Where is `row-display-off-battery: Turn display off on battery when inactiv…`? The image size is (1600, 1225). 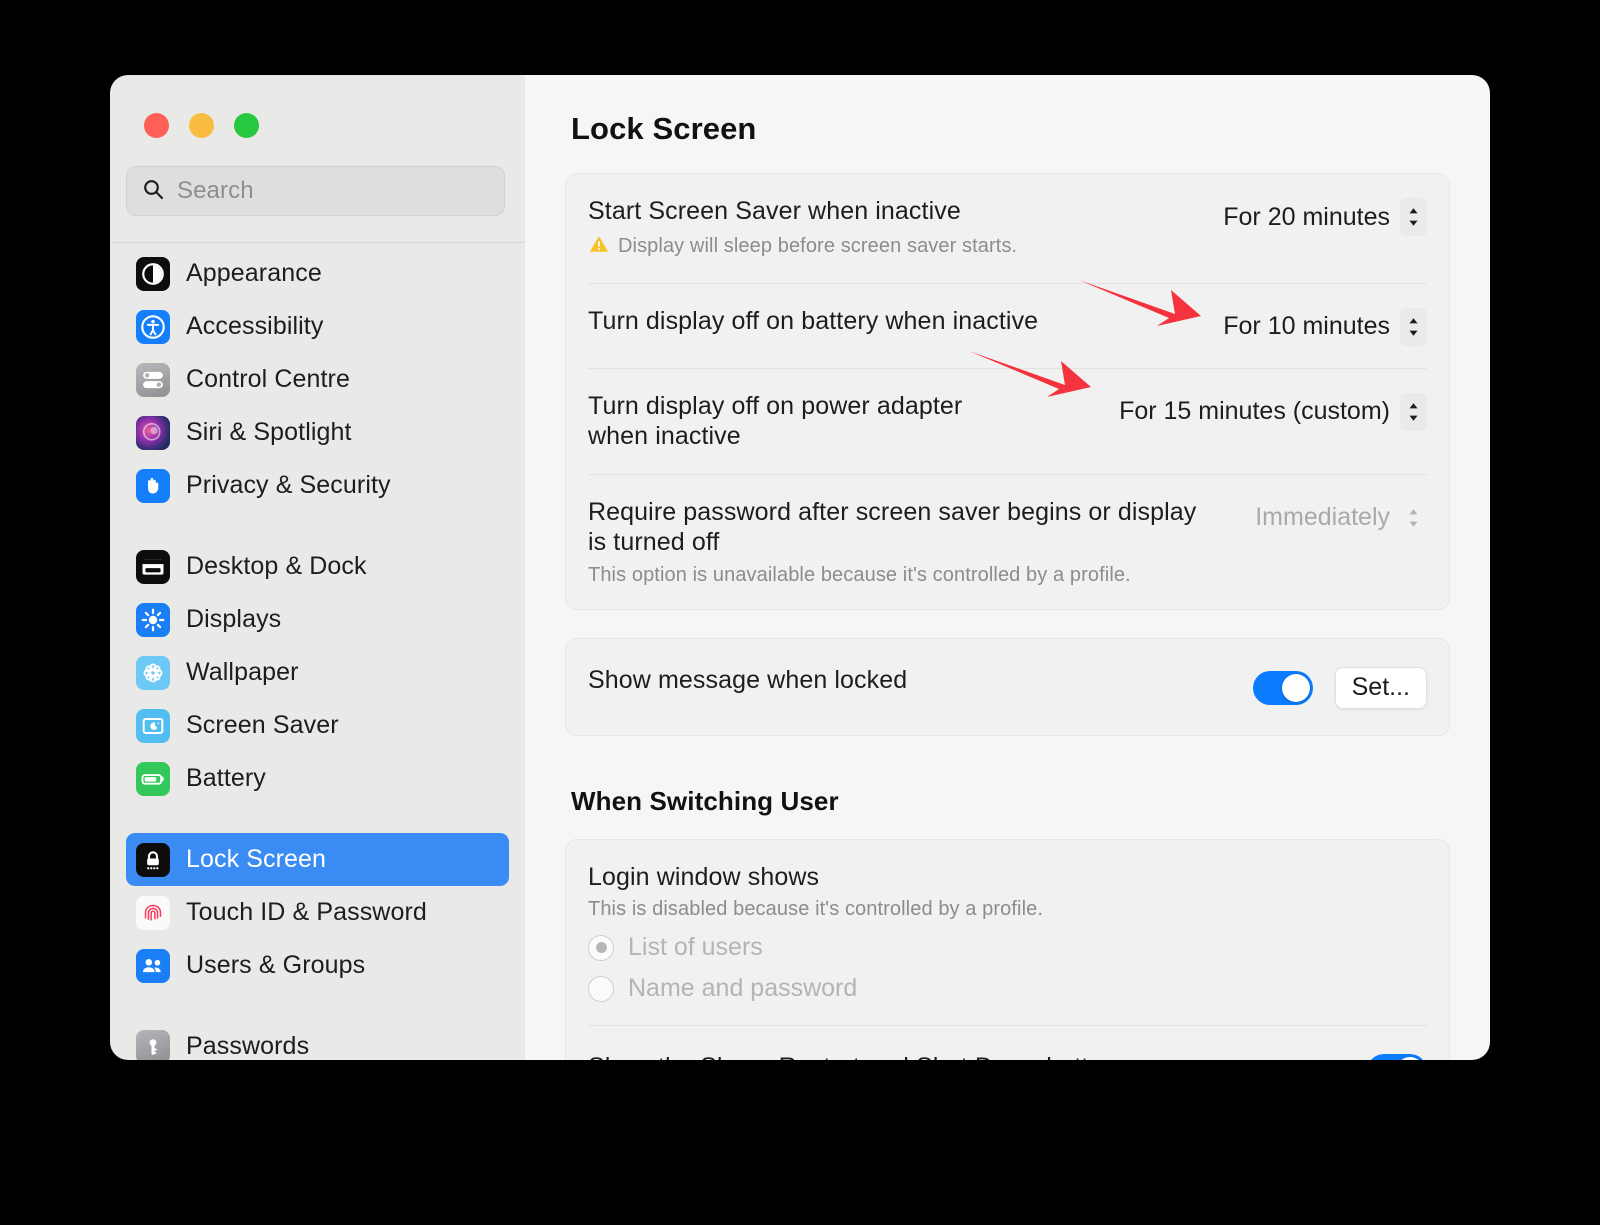
row-display-off-battery: Turn display off on battery when inactiv… is located at coordinates (1007, 325).